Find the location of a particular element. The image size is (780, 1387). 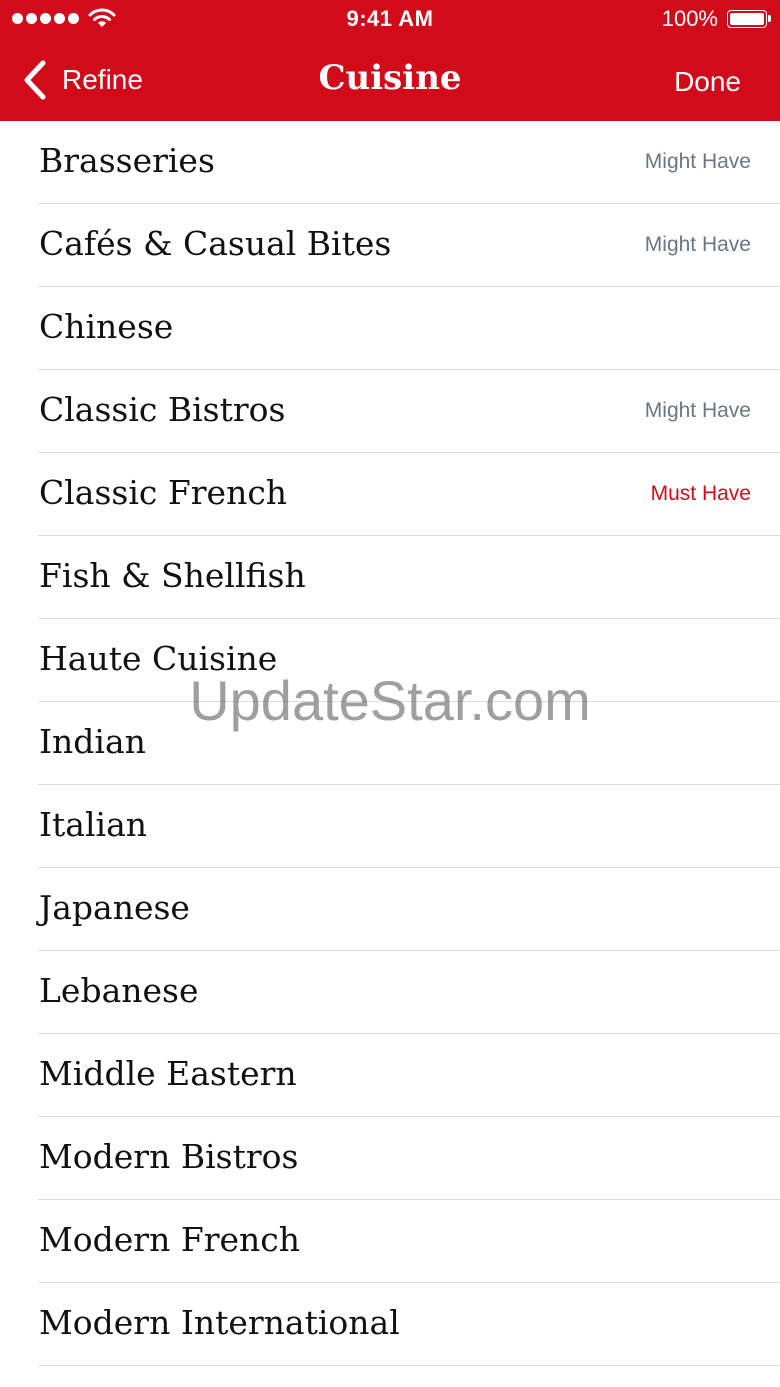

cuisine-label: Italian is located at coordinates (93, 824).